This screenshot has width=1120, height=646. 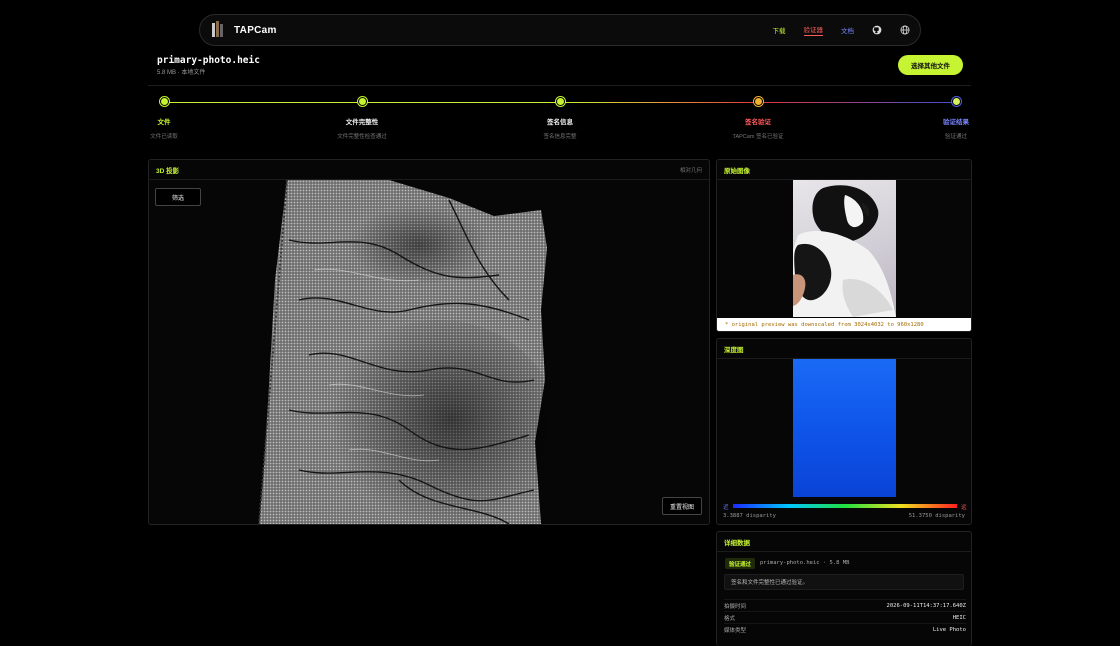 What do you see at coordinates (779, 30) in the screenshot?
I see `nav-download-link: 下载` at bounding box center [779, 30].